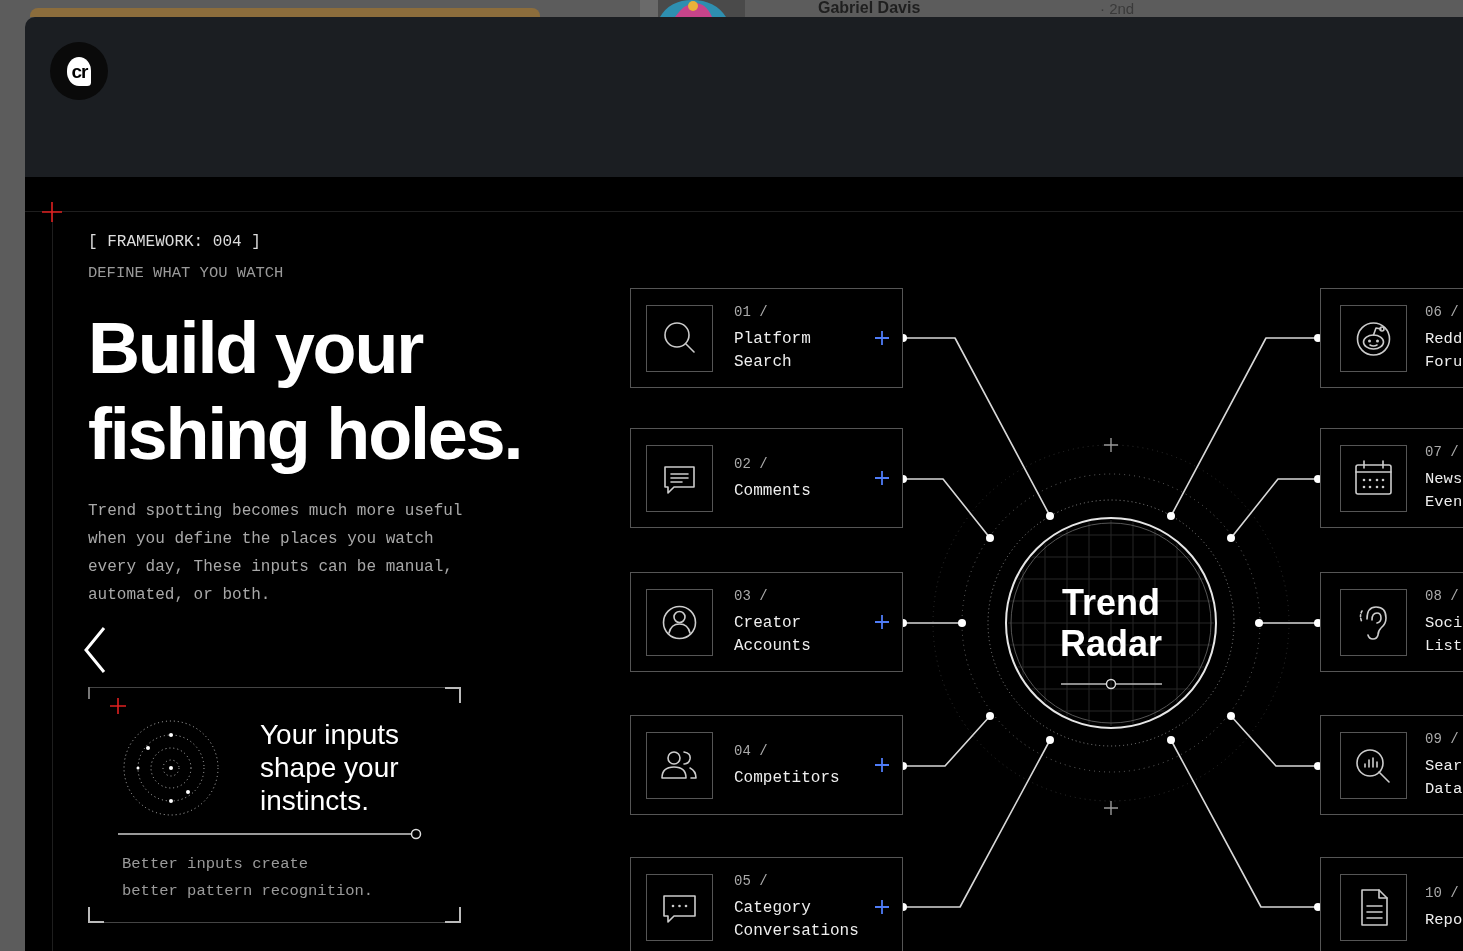 The width and height of the screenshot is (1463, 951). Describe the element at coordinates (186, 273) in the screenshot. I see `subtitle: DEFINE WHAT YOU WATCH` at that location.